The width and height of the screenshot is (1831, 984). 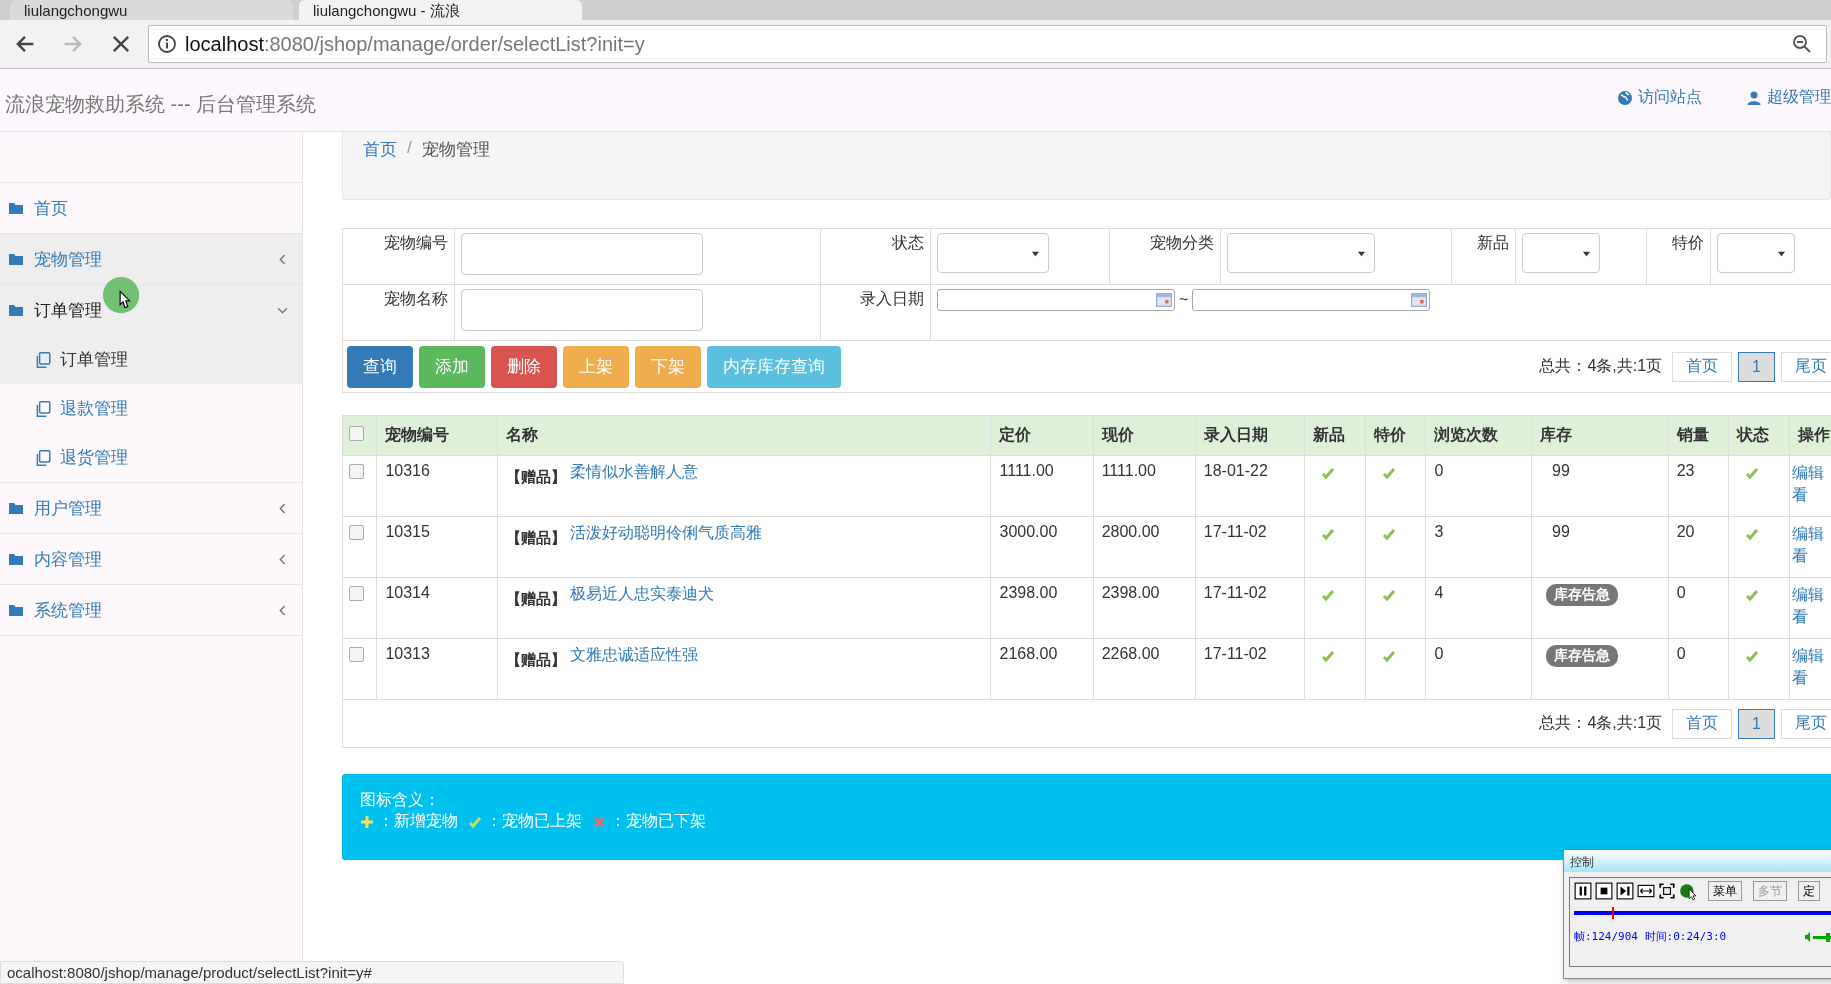 I want to click on table-cell: 3, so click(x=1439, y=531).